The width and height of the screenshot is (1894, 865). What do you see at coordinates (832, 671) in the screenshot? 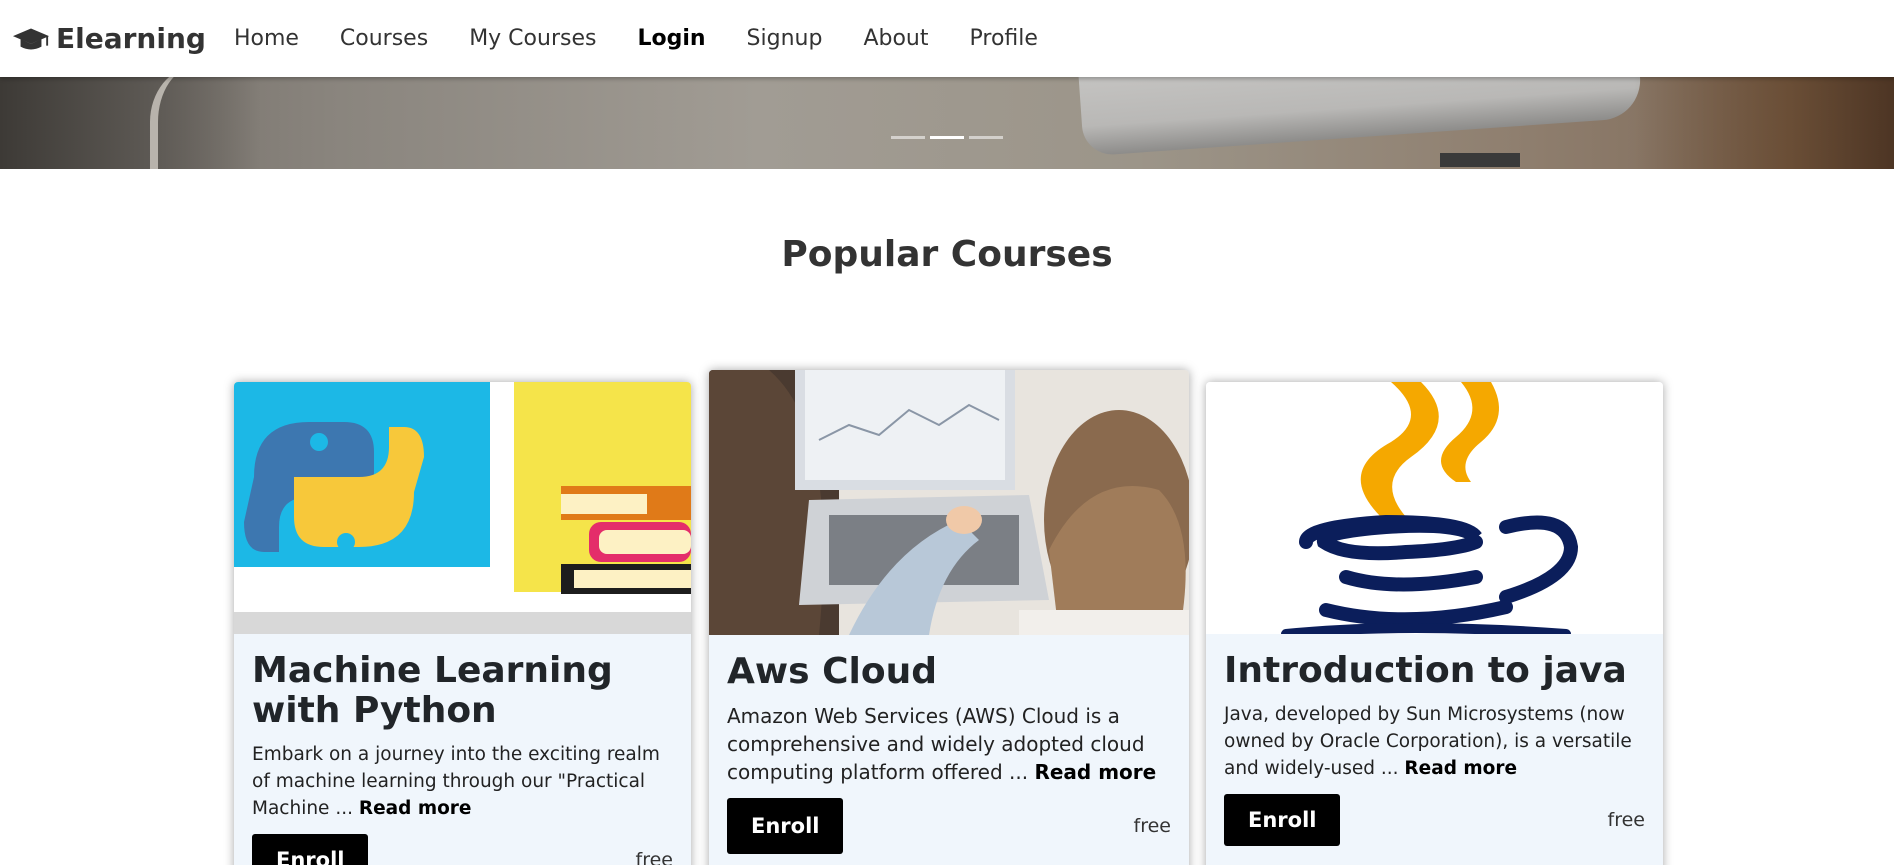
I see `course-title: Aws Cloud` at bounding box center [832, 671].